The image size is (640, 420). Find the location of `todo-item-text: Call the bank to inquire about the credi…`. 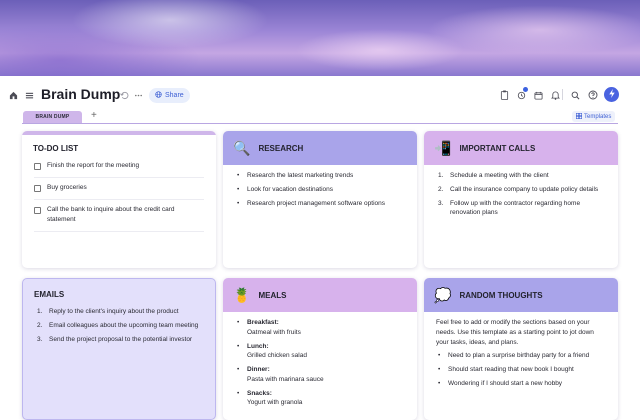

todo-item-text: Call the bank to inquire about the credi… is located at coordinates (125, 215).